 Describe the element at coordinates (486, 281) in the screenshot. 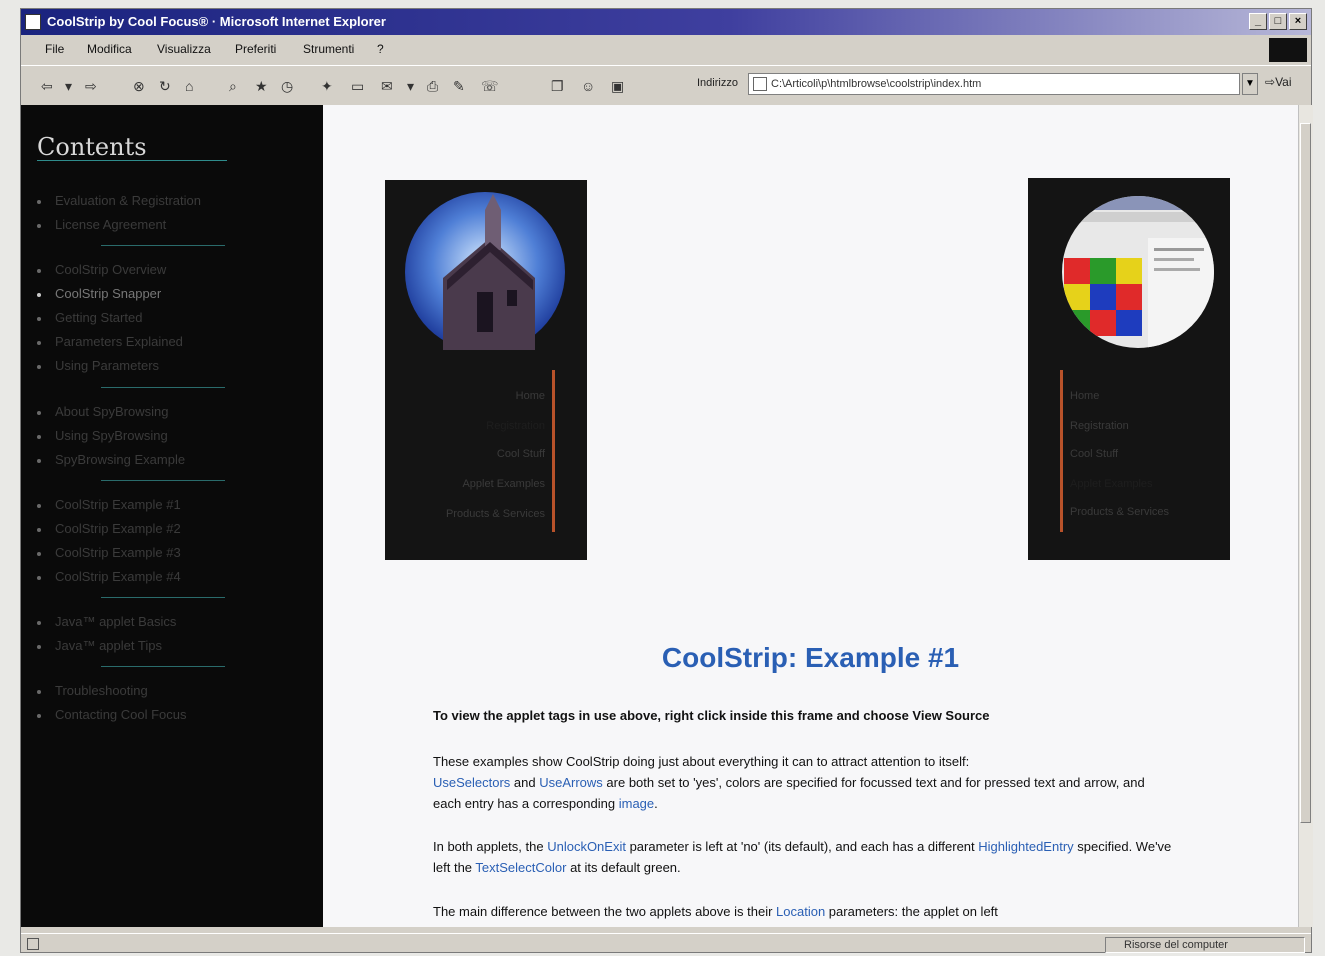

I see `church-image` at that location.